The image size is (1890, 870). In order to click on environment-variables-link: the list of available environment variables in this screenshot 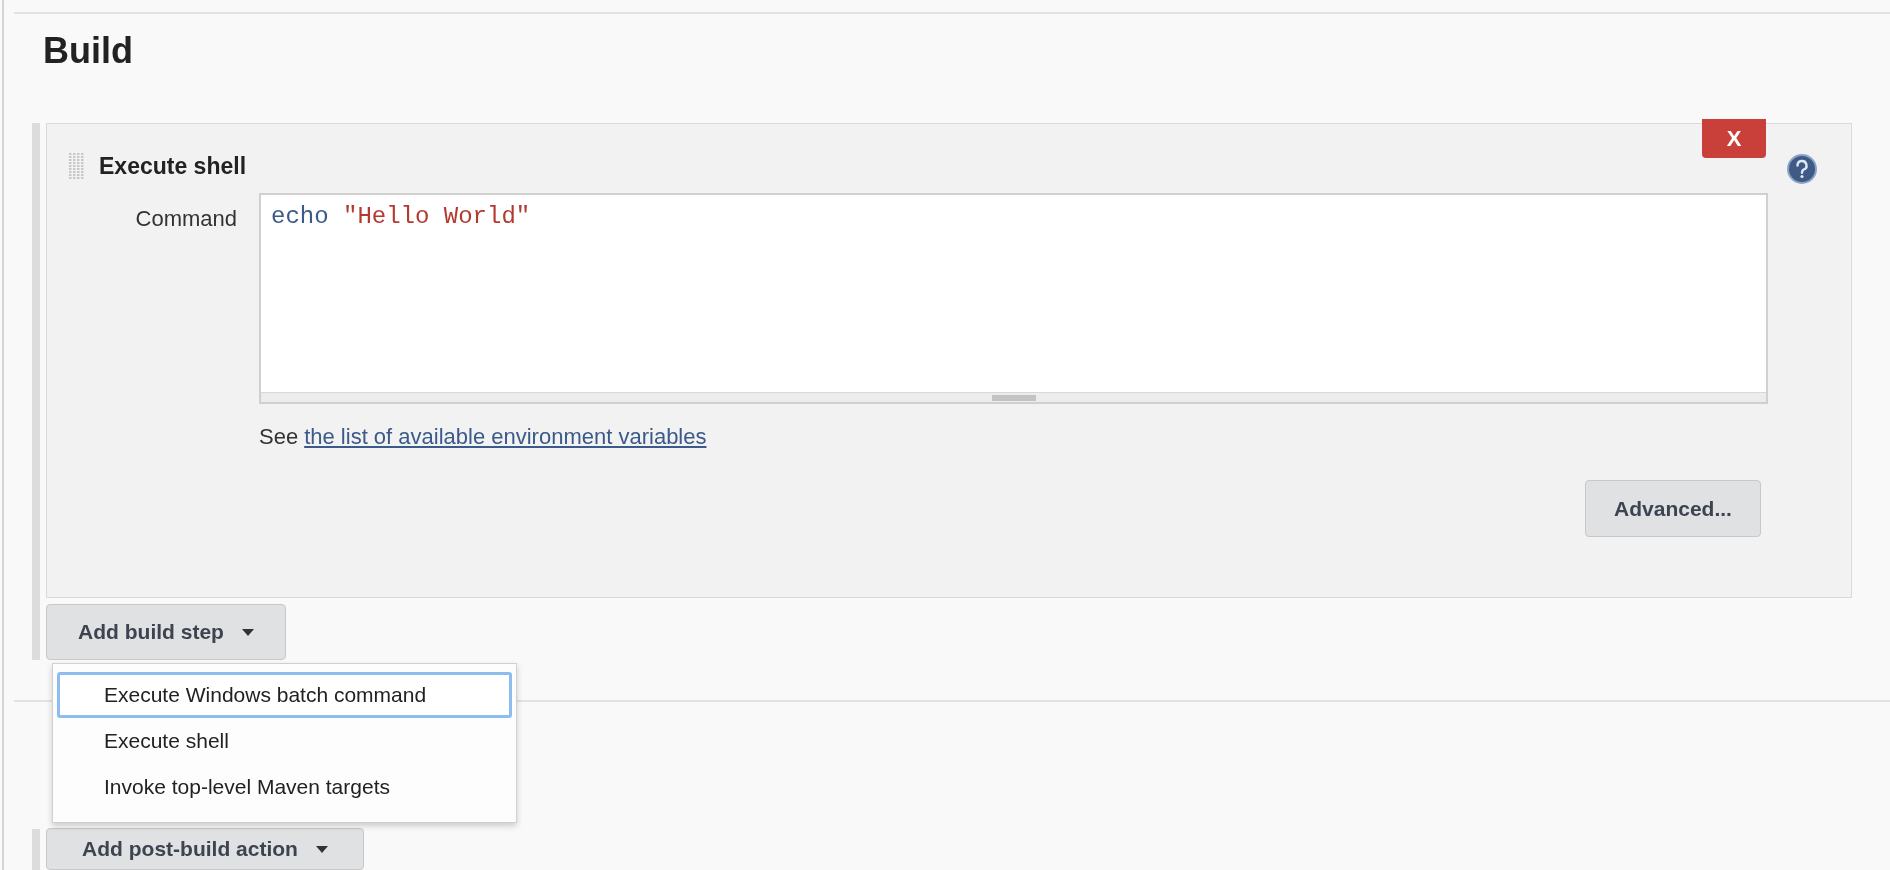, I will do `click(505, 437)`.